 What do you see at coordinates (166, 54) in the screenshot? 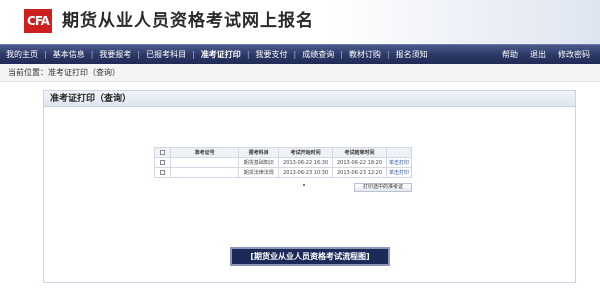
I see `nav-item: 已报考科目` at bounding box center [166, 54].